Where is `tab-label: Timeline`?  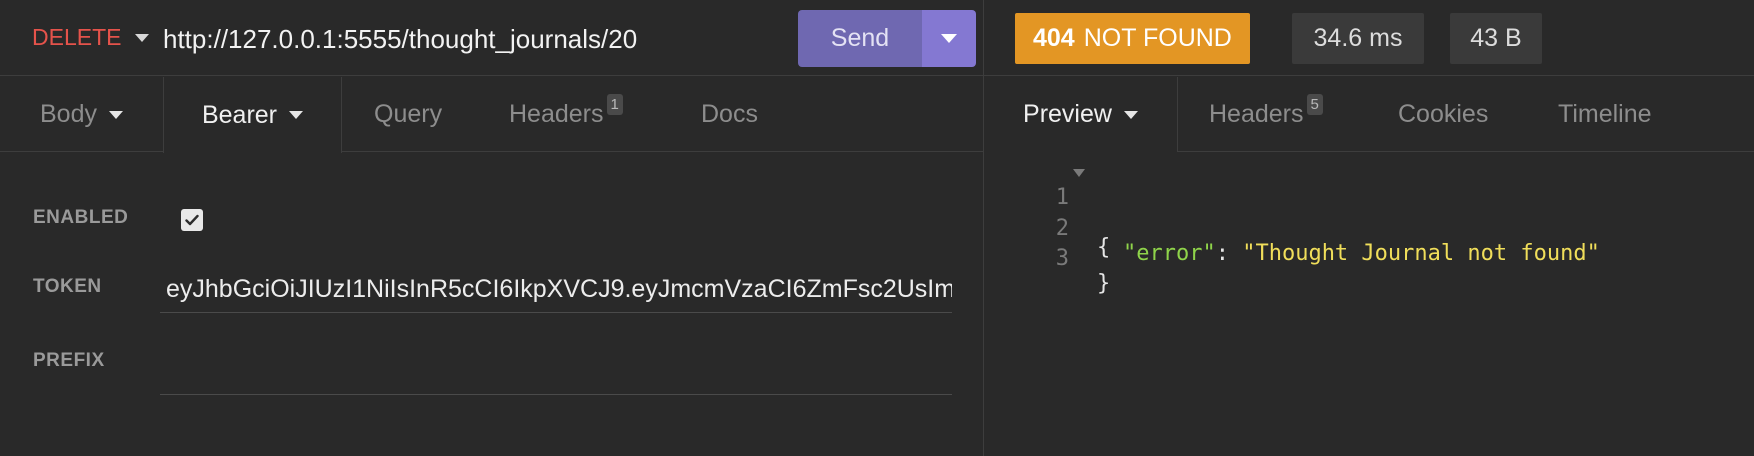 tab-label: Timeline is located at coordinates (1605, 114).